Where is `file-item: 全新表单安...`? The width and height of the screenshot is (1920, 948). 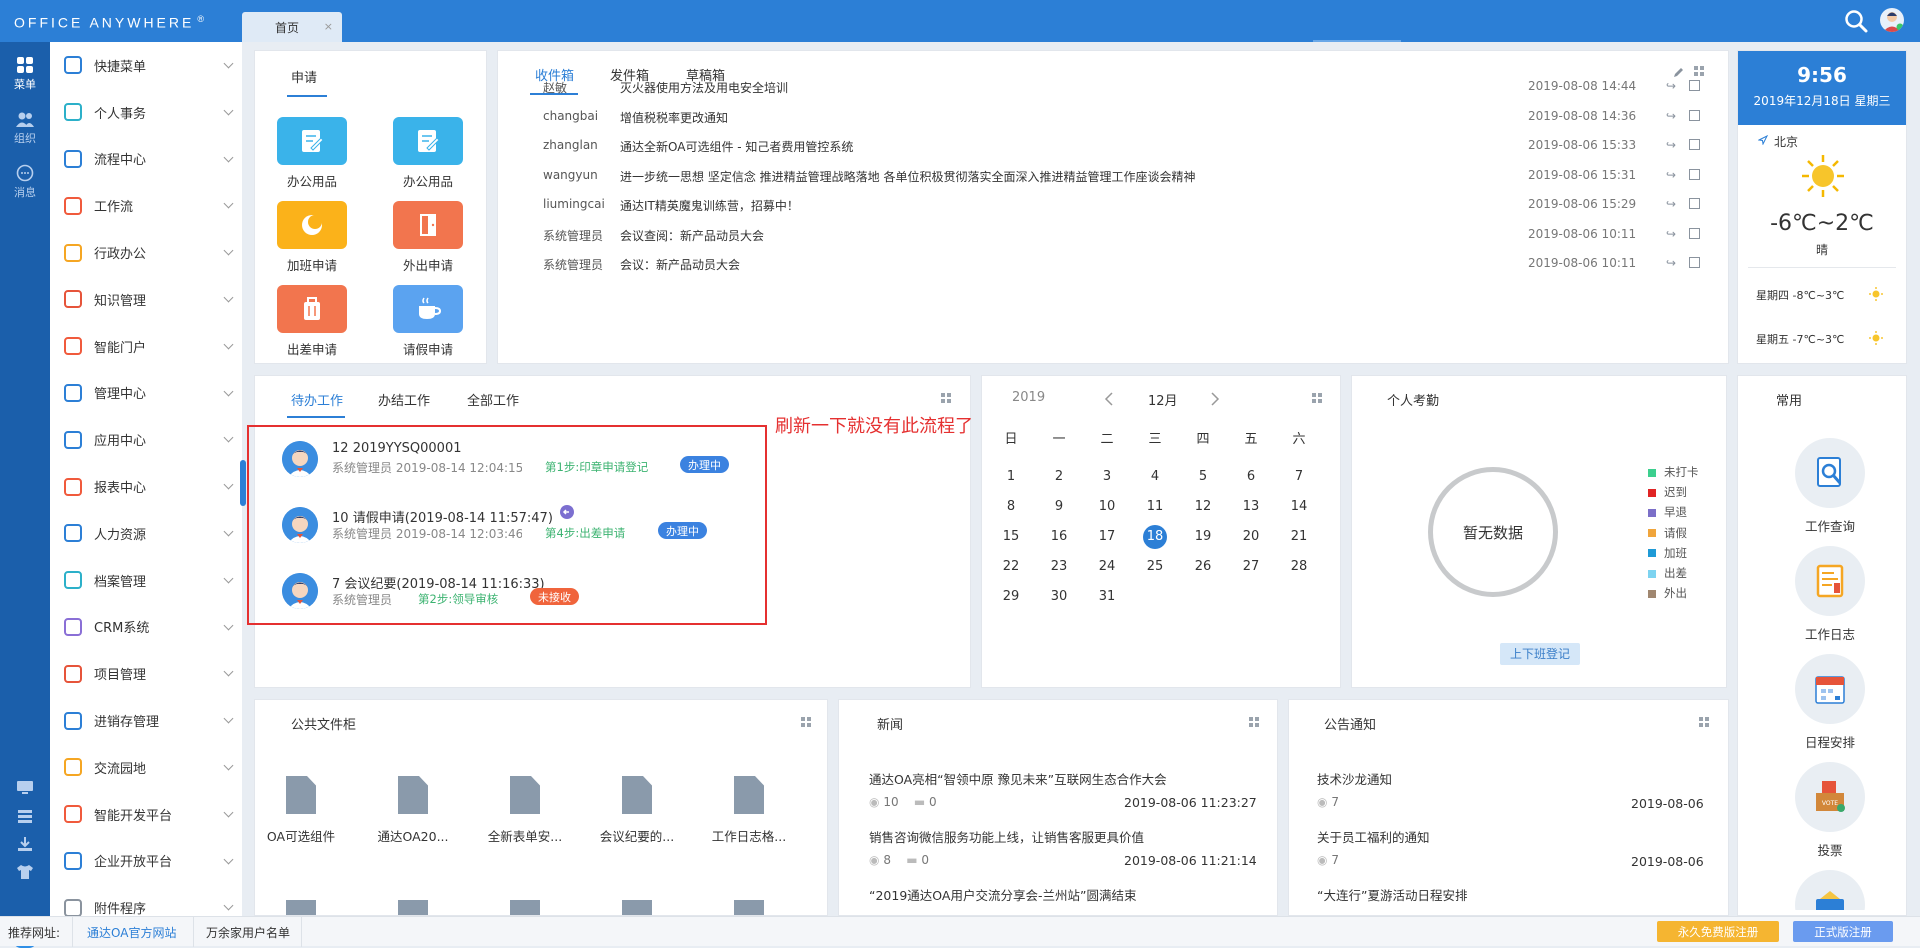
file-item: 全新表单安... is located at coordinates (525, 810).